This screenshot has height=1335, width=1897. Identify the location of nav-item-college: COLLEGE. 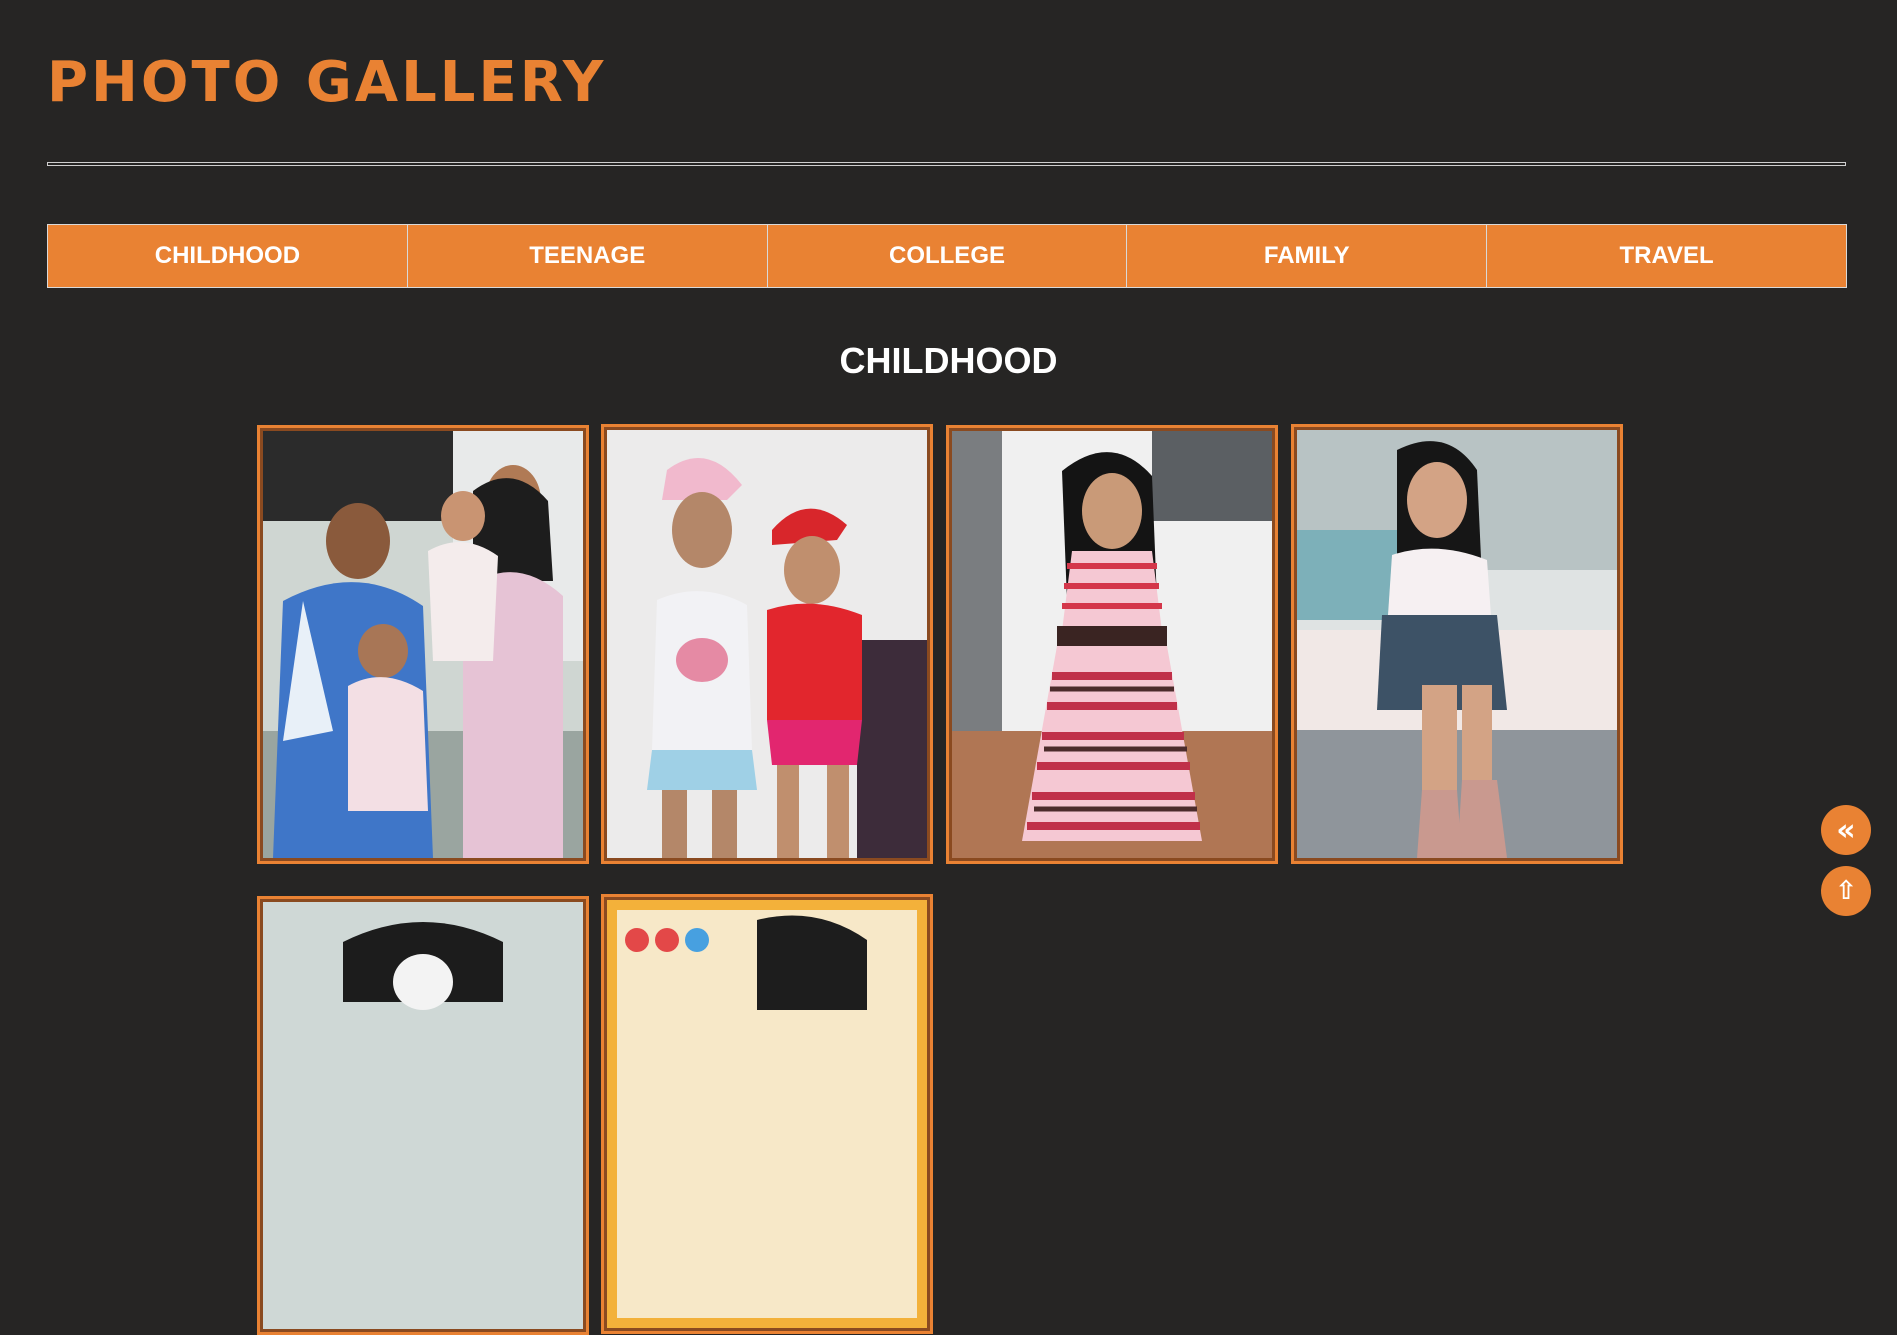
(948, 256).